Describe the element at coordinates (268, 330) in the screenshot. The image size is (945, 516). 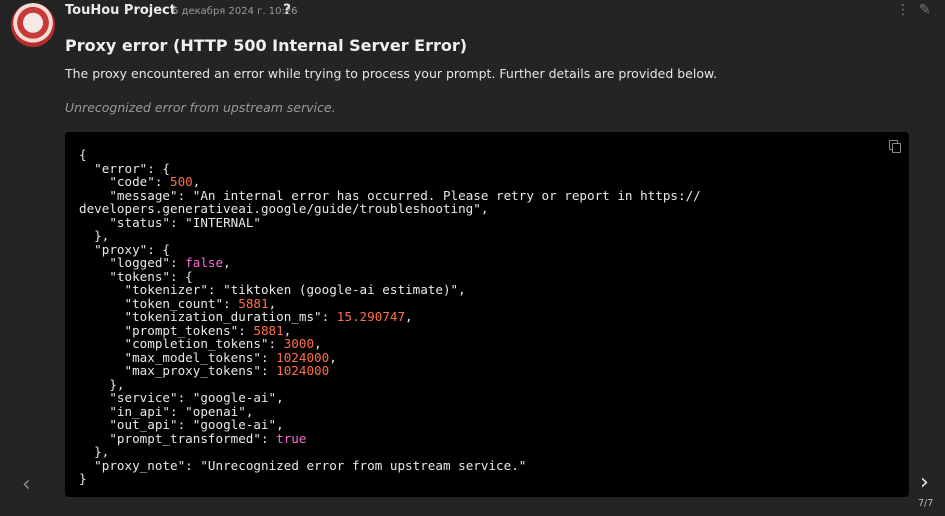
I see `prompt-tokens-value: 5881` at that location.